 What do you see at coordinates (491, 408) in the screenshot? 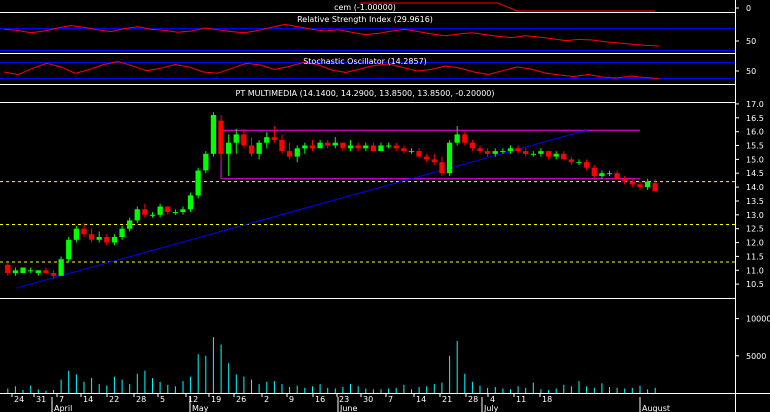
I see `month-label: July` at bounding box center [491, 408].